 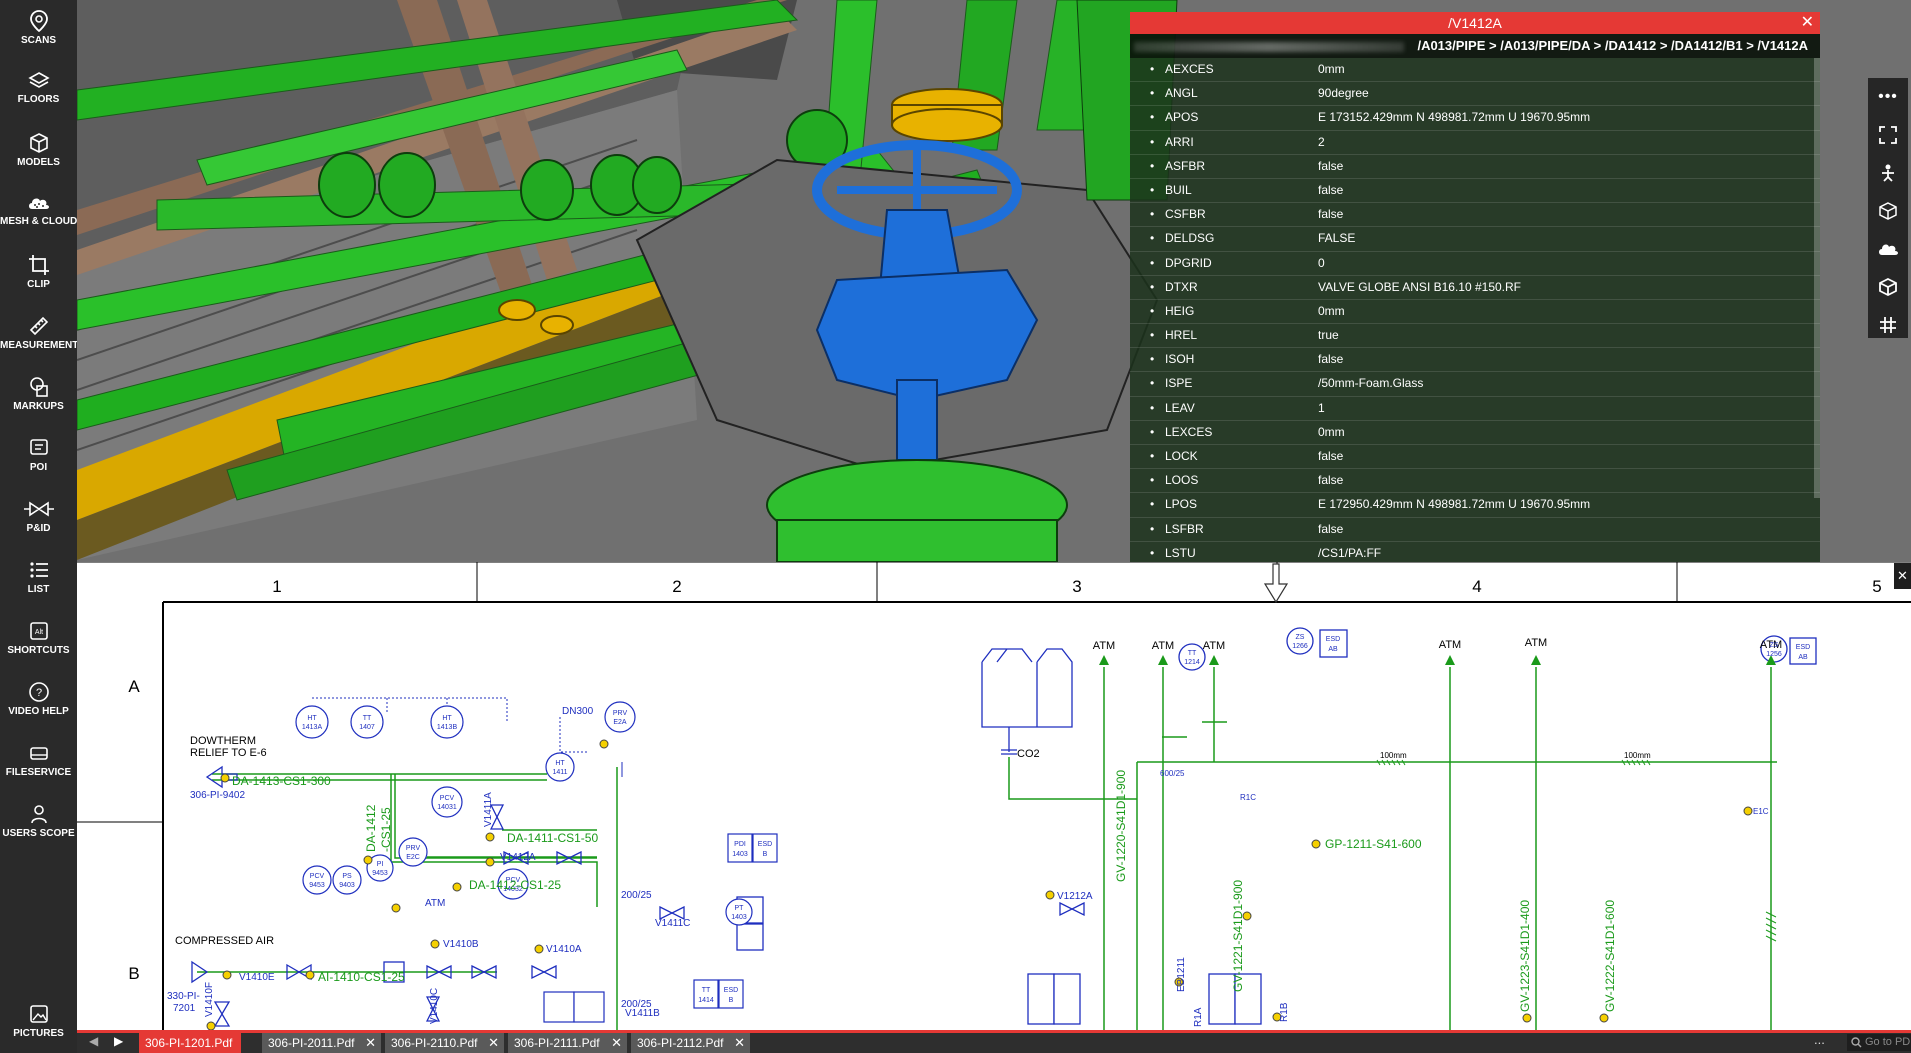 What do you see at coordinates (620, 713) in the screenshot?
I see `instrument-tag: PRV` at bounding box center [620, 713].